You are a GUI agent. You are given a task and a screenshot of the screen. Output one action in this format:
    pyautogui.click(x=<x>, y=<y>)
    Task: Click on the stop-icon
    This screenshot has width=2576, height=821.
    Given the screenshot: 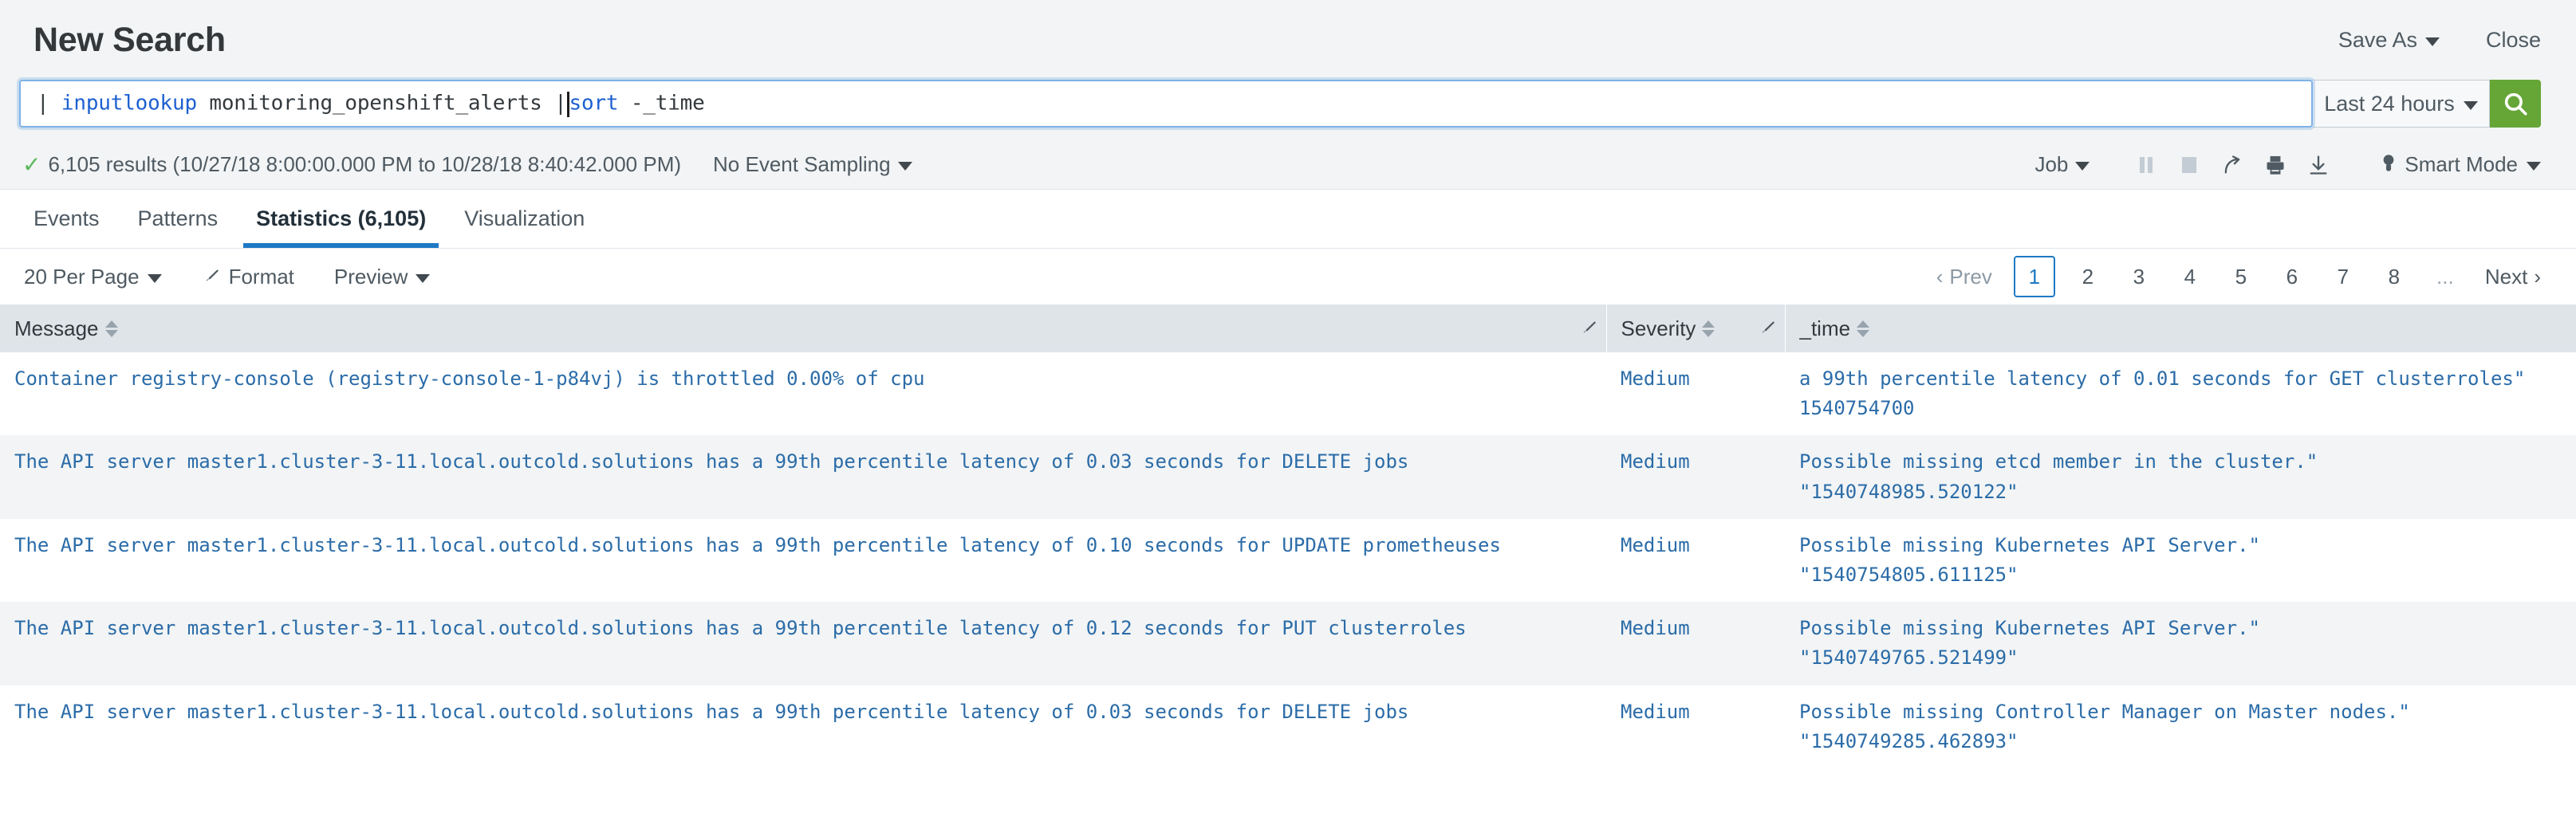 What is the action you would take?
    pyautogui.click(x=2189, y=164)
    